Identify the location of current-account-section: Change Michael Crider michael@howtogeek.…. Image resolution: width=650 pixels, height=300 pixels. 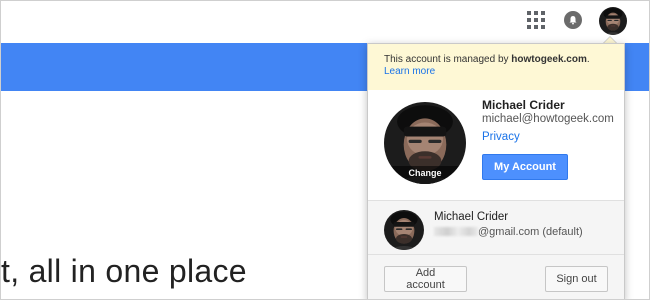
(496, 145).